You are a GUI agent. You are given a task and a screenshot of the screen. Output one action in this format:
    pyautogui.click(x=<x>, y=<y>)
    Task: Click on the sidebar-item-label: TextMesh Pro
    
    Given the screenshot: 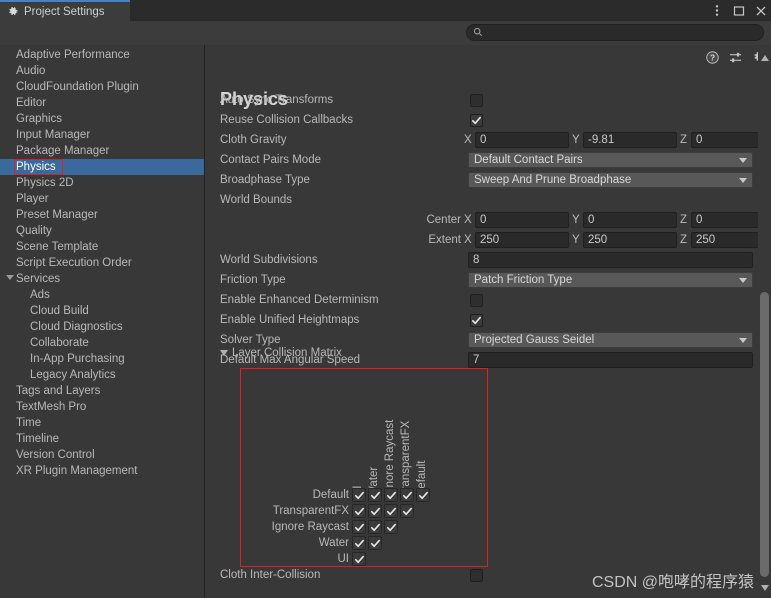 What is the action you would take?
    pyautogui.click(x=51, y=407)
    